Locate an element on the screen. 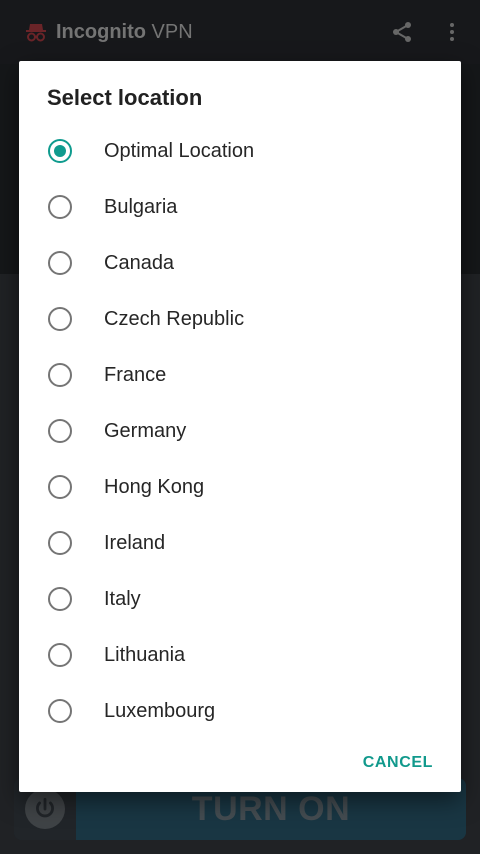  dialog-title: Select location is located at coordinates (125, 97).